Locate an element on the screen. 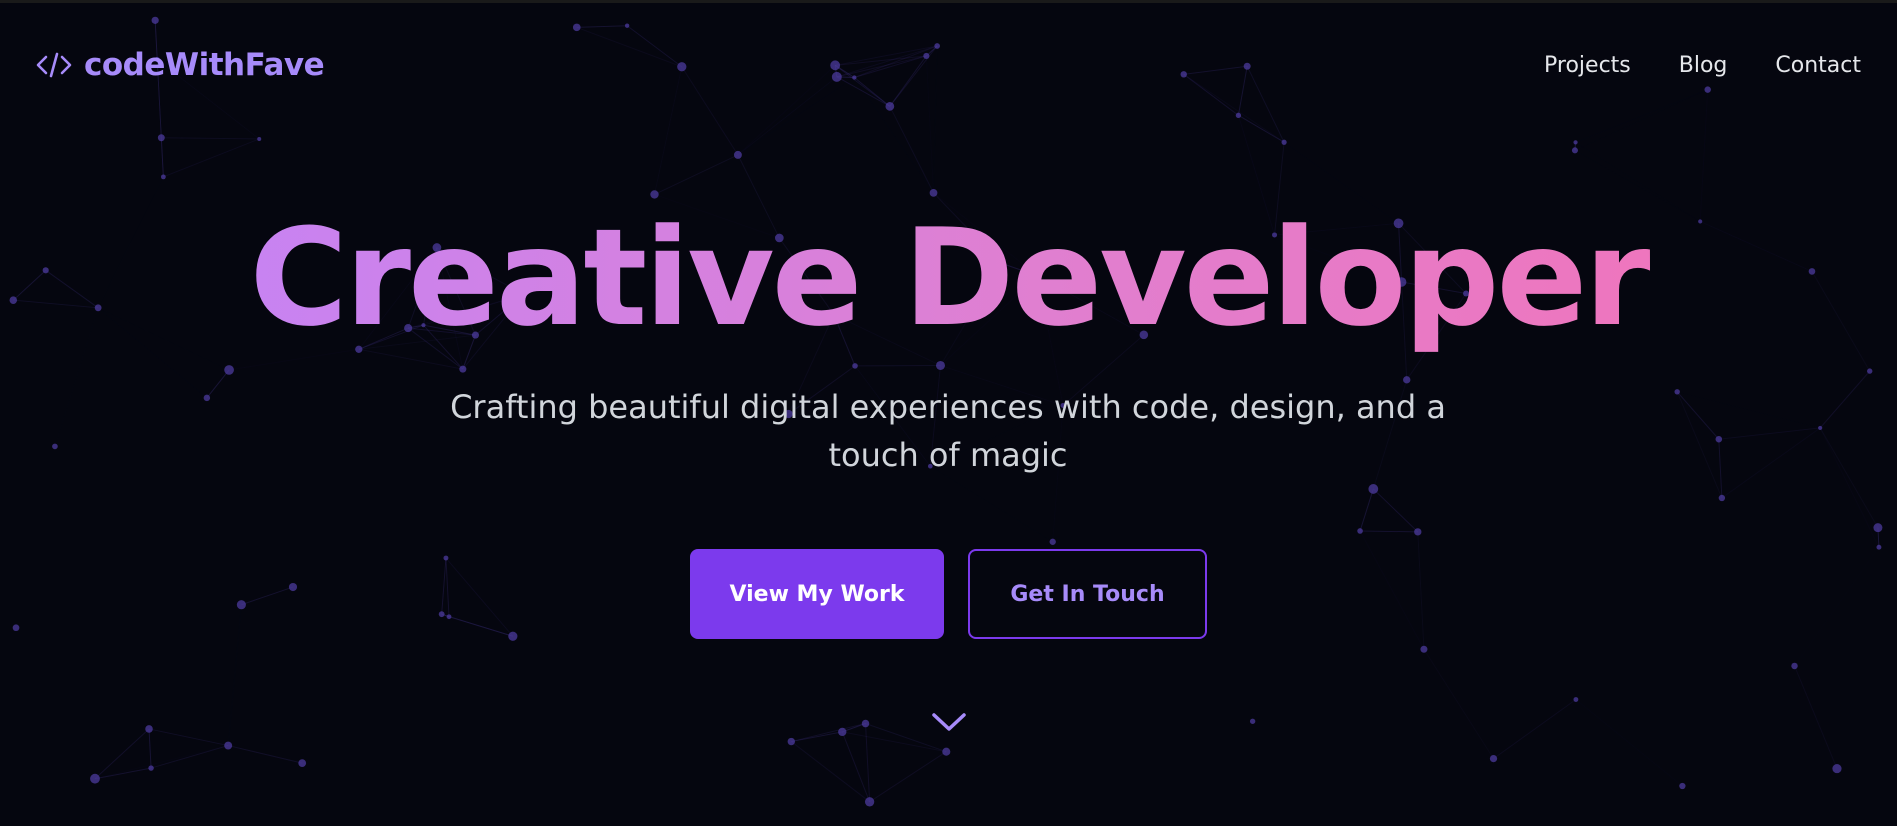 The width and height of the screenshot is (1897, 826). nav-link-blog: Blog is located at coordinates (1703, 65).